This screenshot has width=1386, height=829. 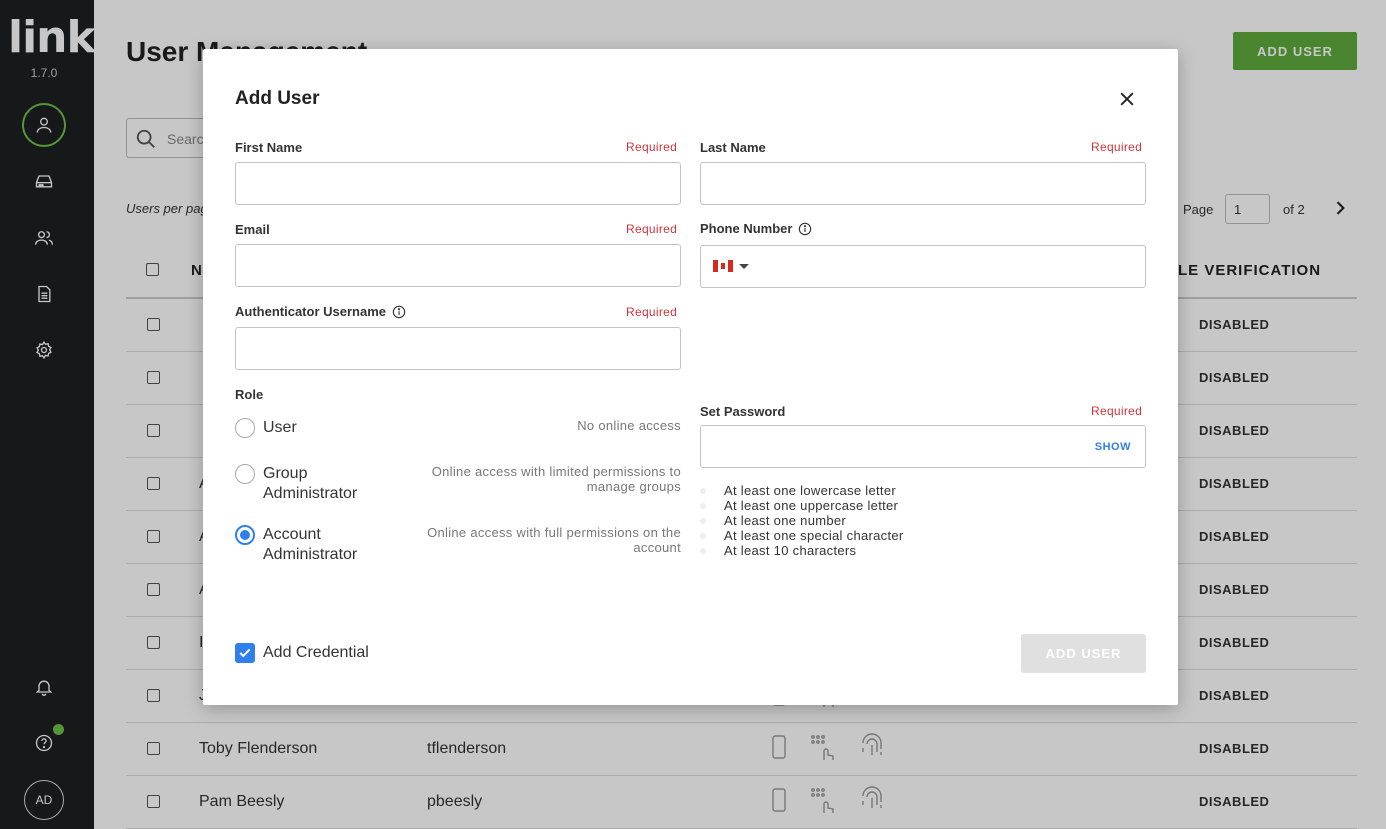 What do you see at coordinates (746, 228) in the screenshot?
I see `phone-label-text: Phone Number` at bounding box center [746, 228].